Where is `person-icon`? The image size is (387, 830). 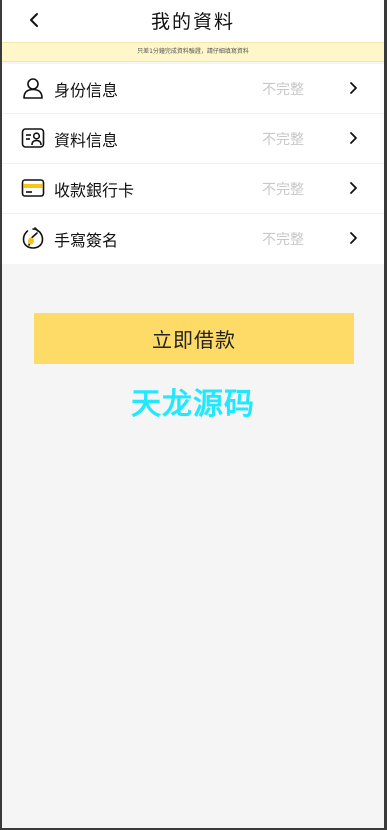 person-icon is located at coordinates (33, 88).